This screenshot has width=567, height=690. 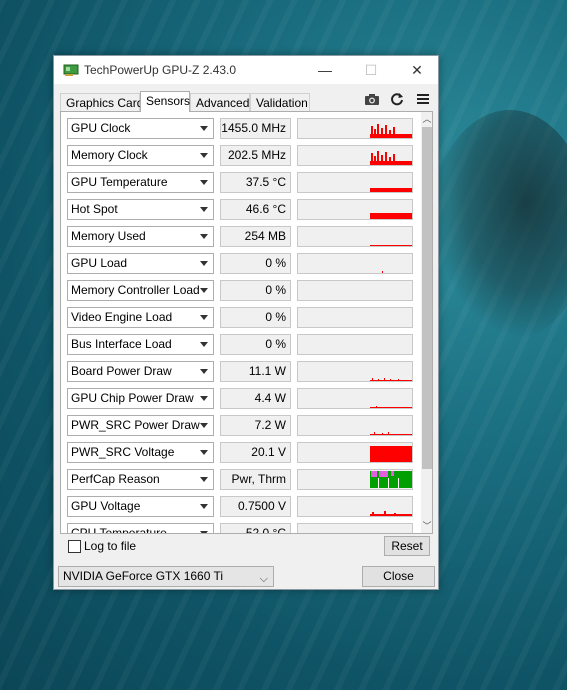 I want to click on sensor-row: Memory Used 254 MB, so click(x=242, y=236).